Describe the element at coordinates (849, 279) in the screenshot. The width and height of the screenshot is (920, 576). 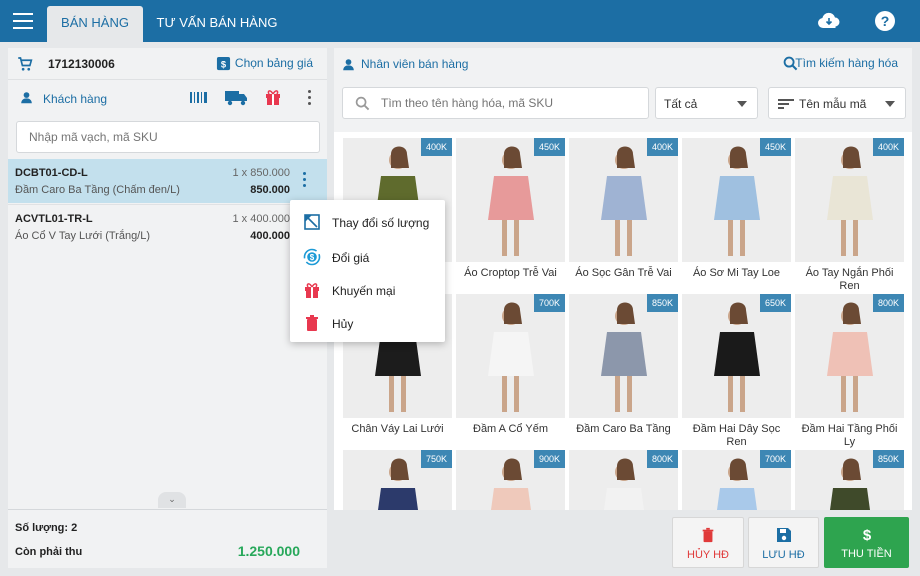
I see `product-name: Áo Tay Ngắn Phối Ren` at that location.